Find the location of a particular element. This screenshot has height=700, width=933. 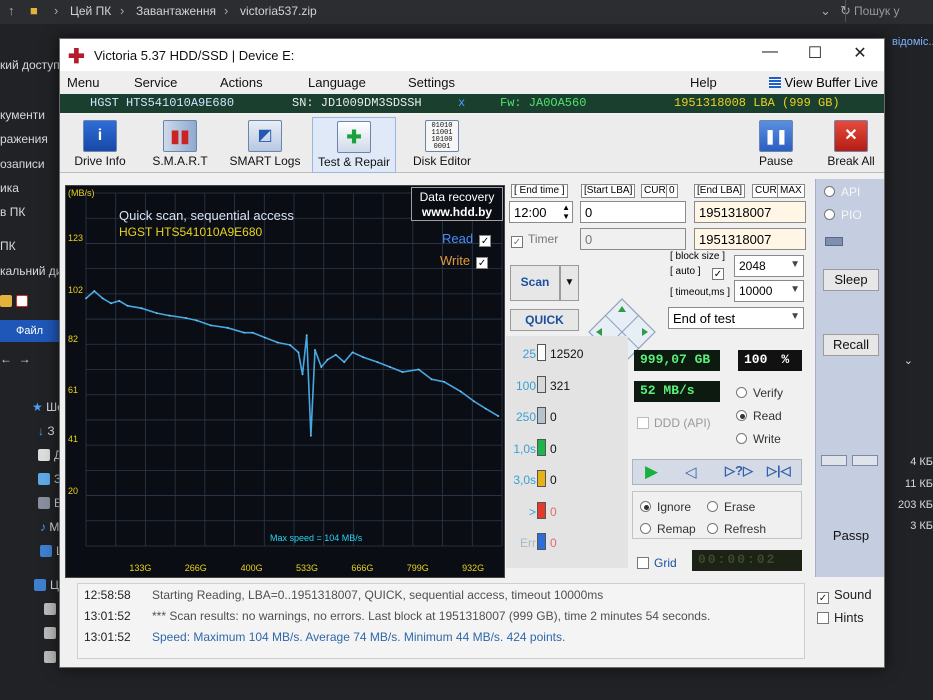

breadcrumb-this-pc: Цей ПК is located at coordinates (90, 11).